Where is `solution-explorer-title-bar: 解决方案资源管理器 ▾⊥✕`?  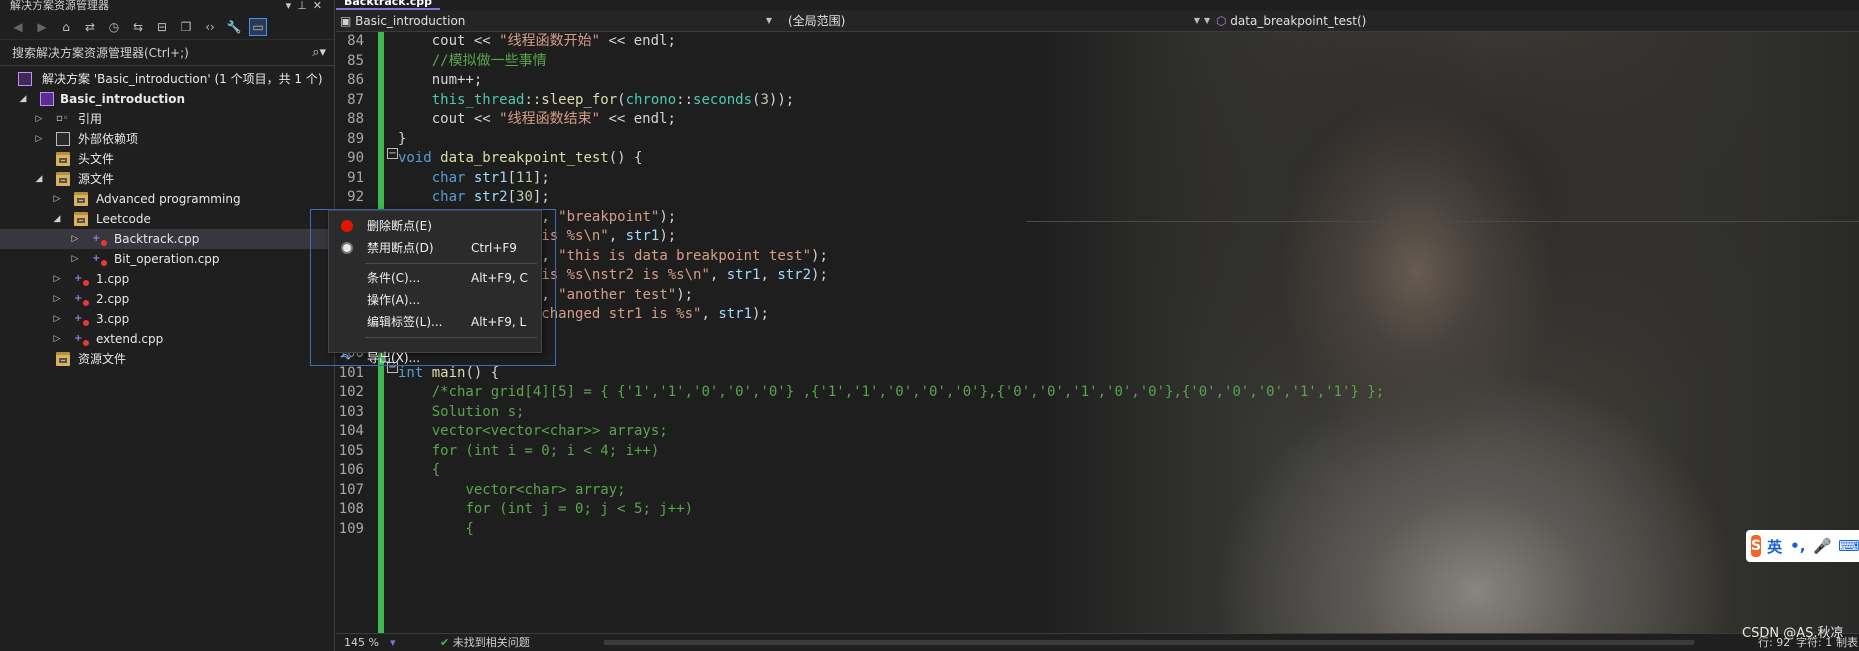
solution-explorer-title-bar: 解决方案资源管理器 ▾⊥✕ is located at coordinates (167, 7).